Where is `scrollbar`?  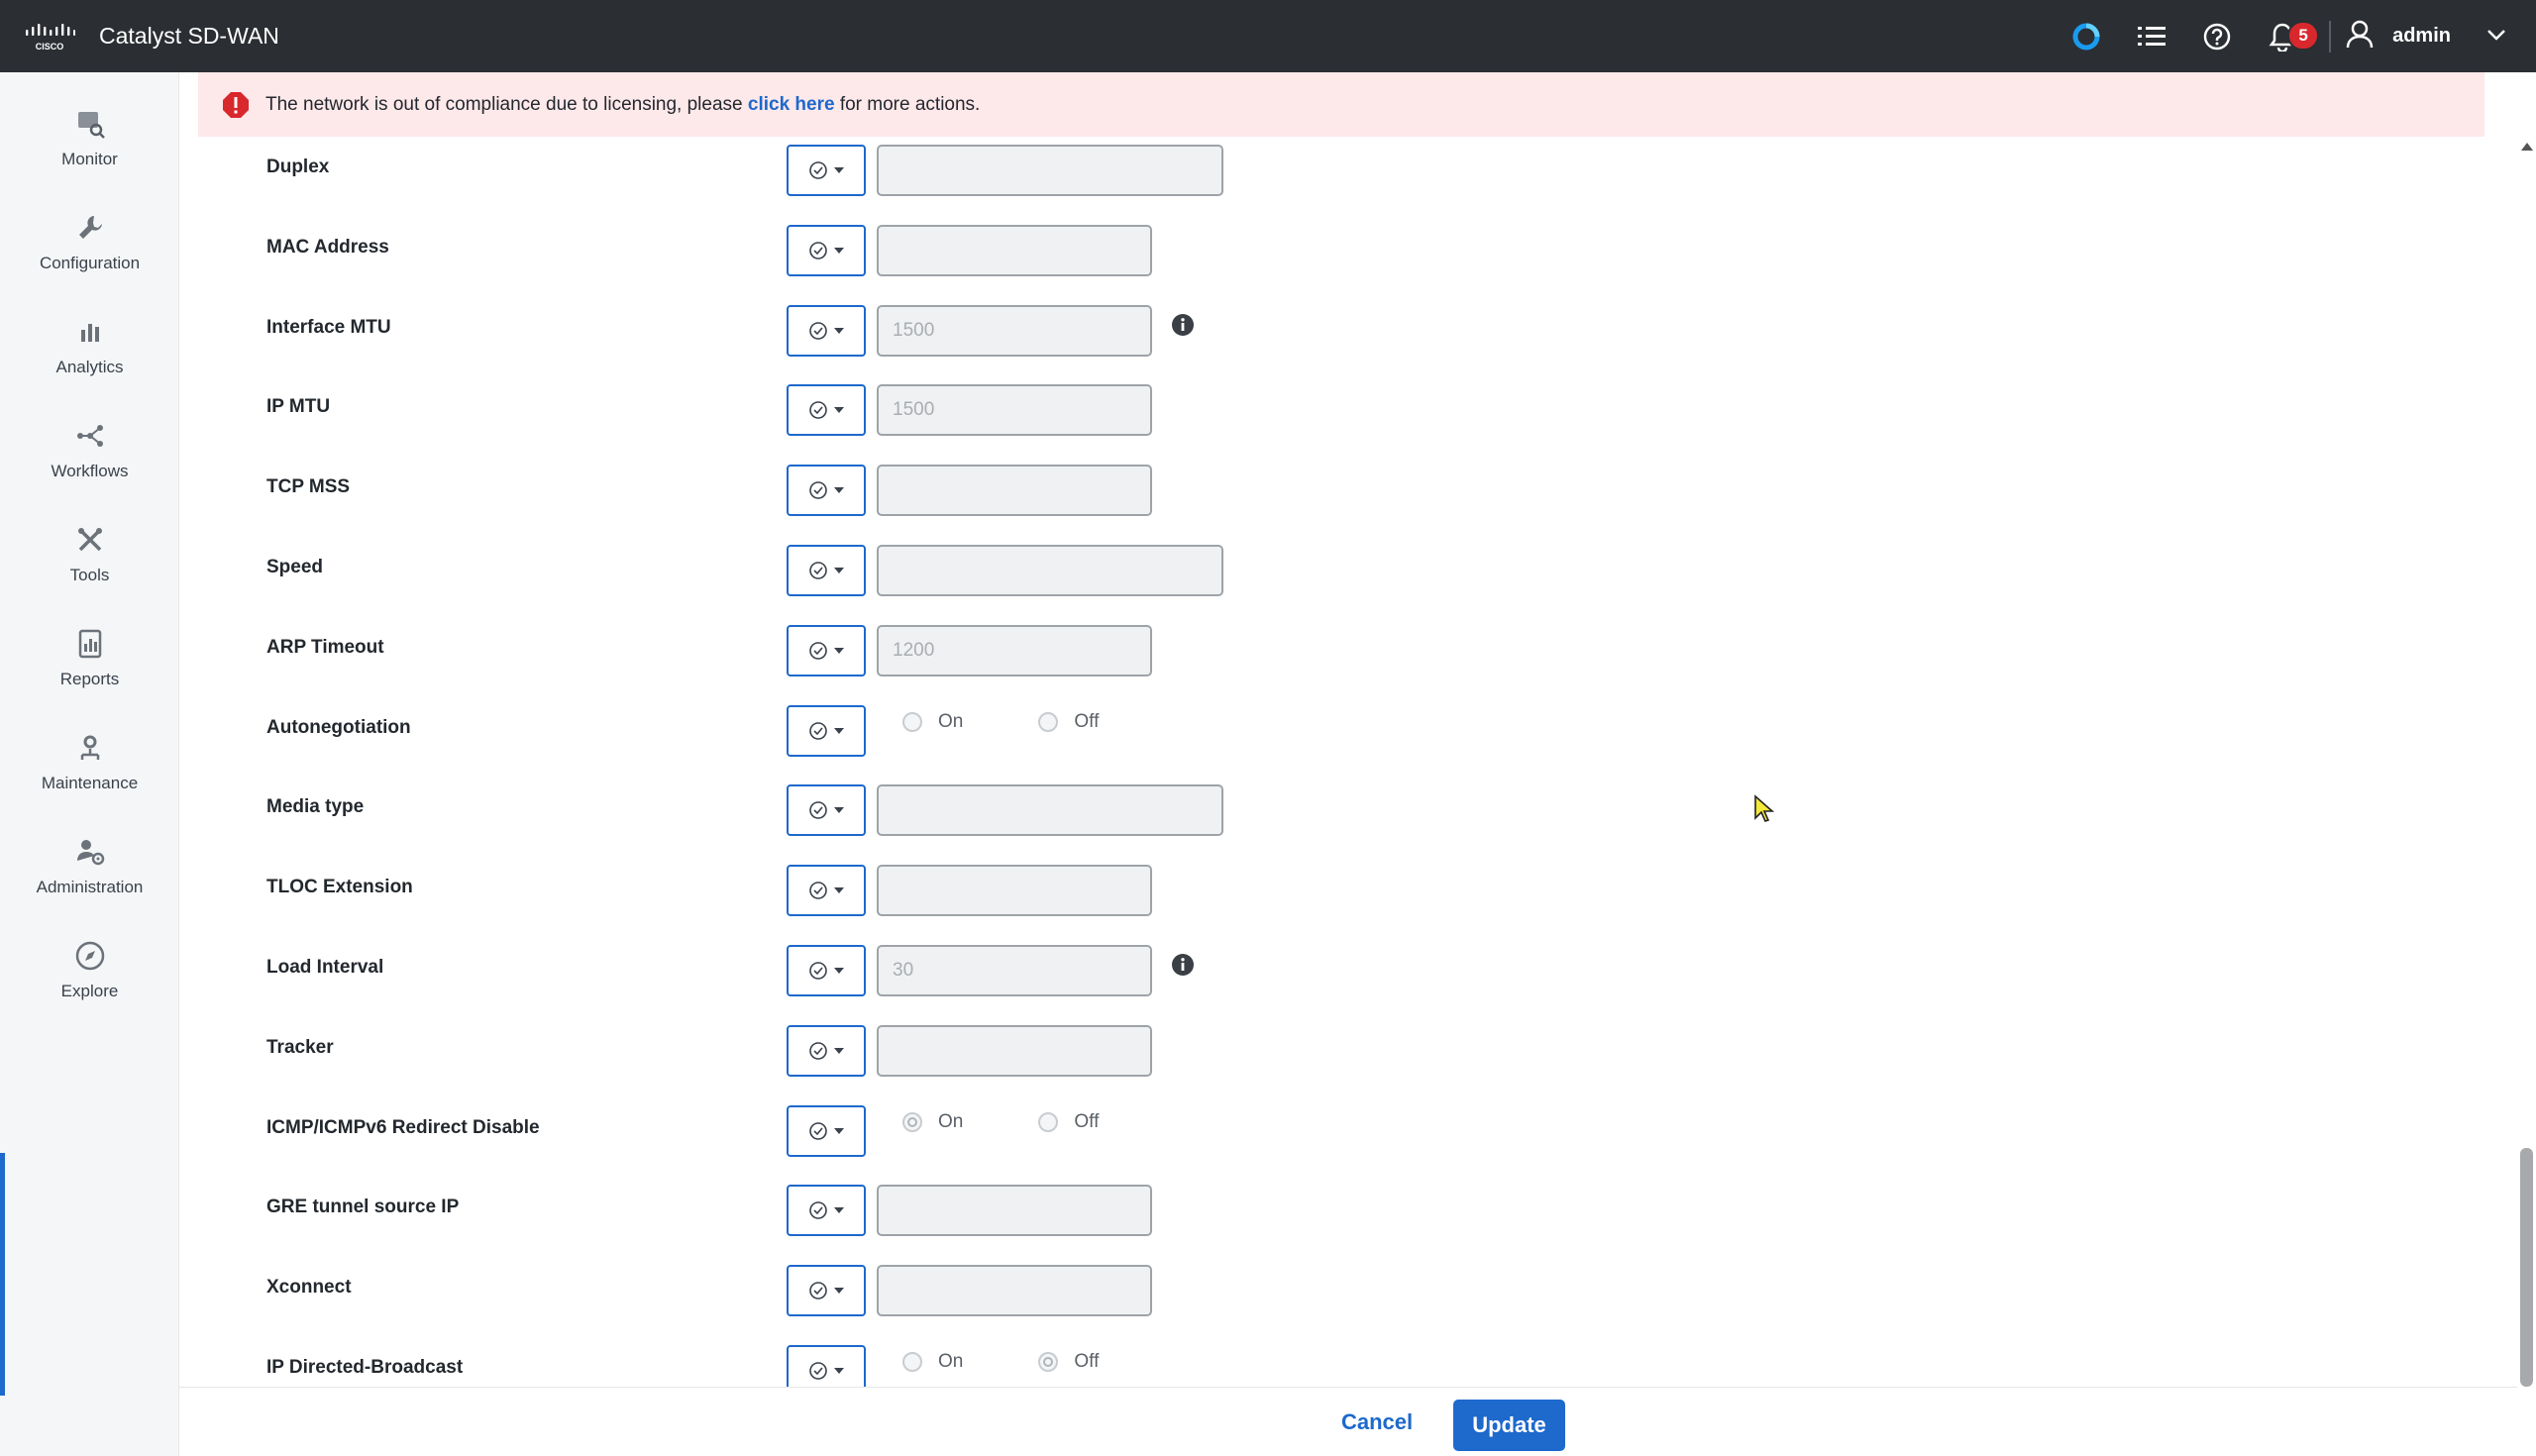
scrollbar is located at coordinates (2526, 762).